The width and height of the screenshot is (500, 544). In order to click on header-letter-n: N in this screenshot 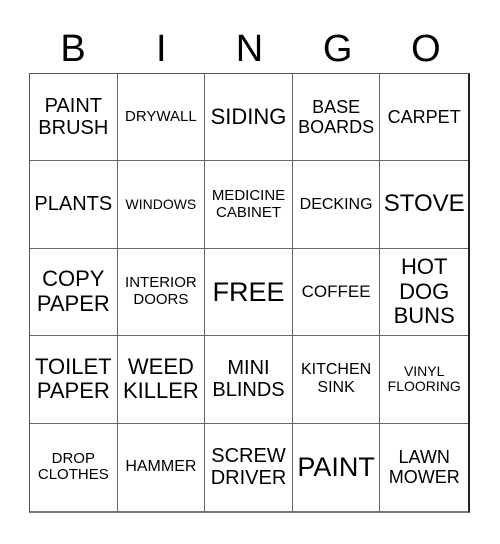, I will do `click(249, 49)`.